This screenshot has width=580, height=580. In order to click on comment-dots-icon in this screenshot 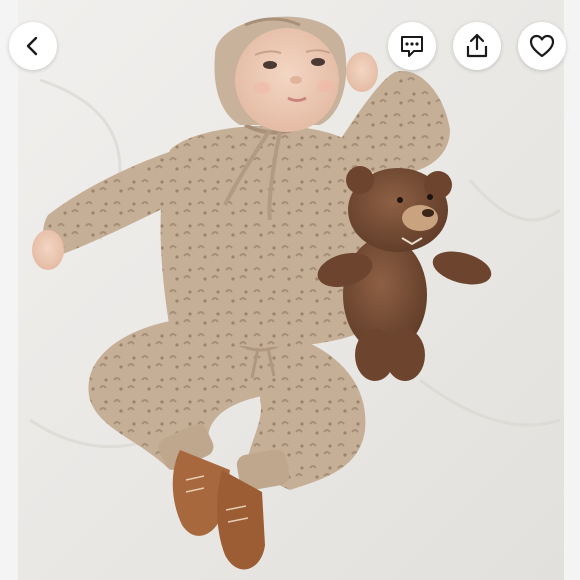, I will do `click(412, 46)`.